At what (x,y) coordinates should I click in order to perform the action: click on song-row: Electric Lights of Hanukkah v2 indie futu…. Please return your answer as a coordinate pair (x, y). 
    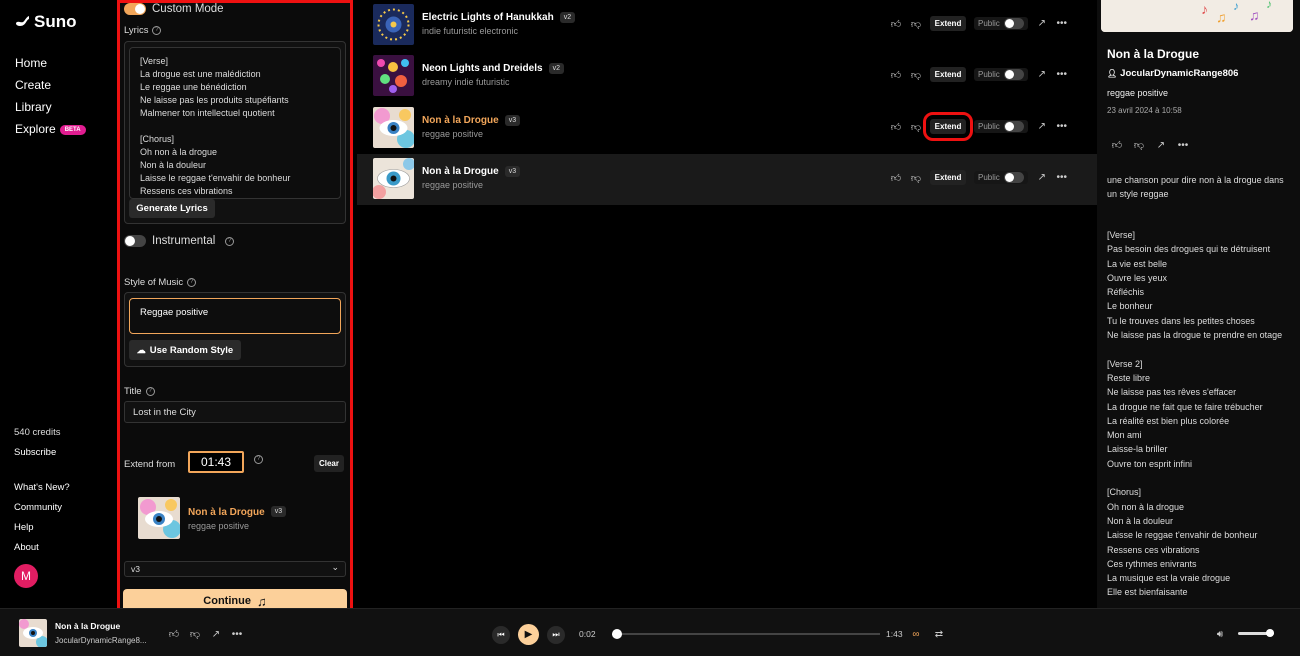
    Looking at the image, I should click on (727, 25).